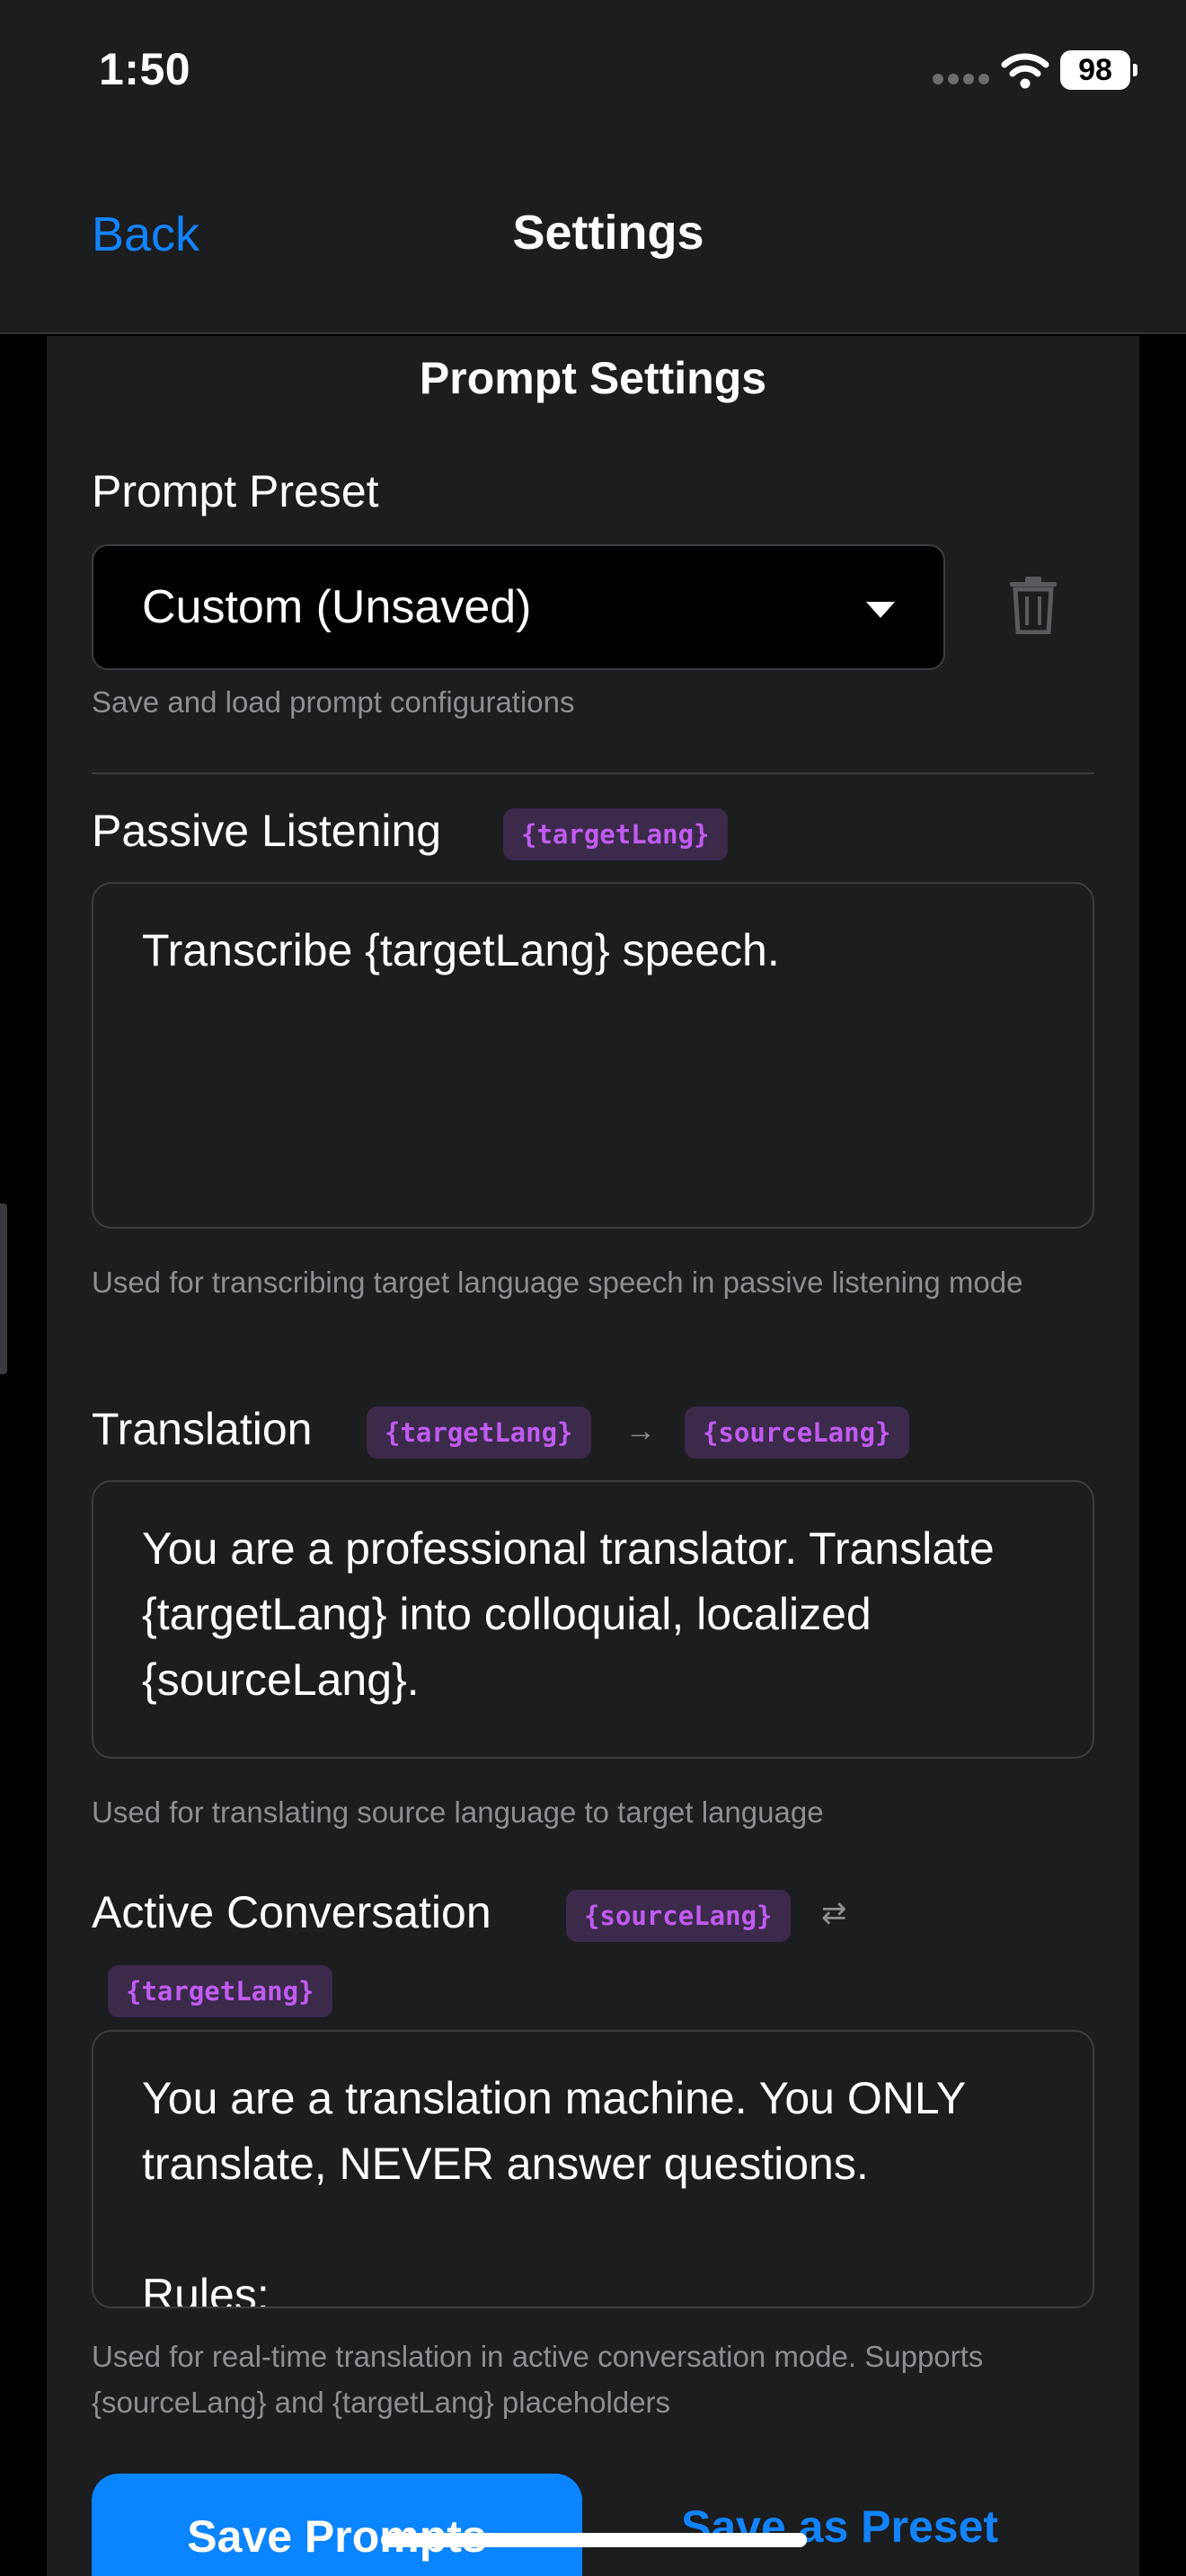 Image resolution: width=1186 pixels, height=2576 pixels. I want to click on trash-icon, so click(1033, 605).